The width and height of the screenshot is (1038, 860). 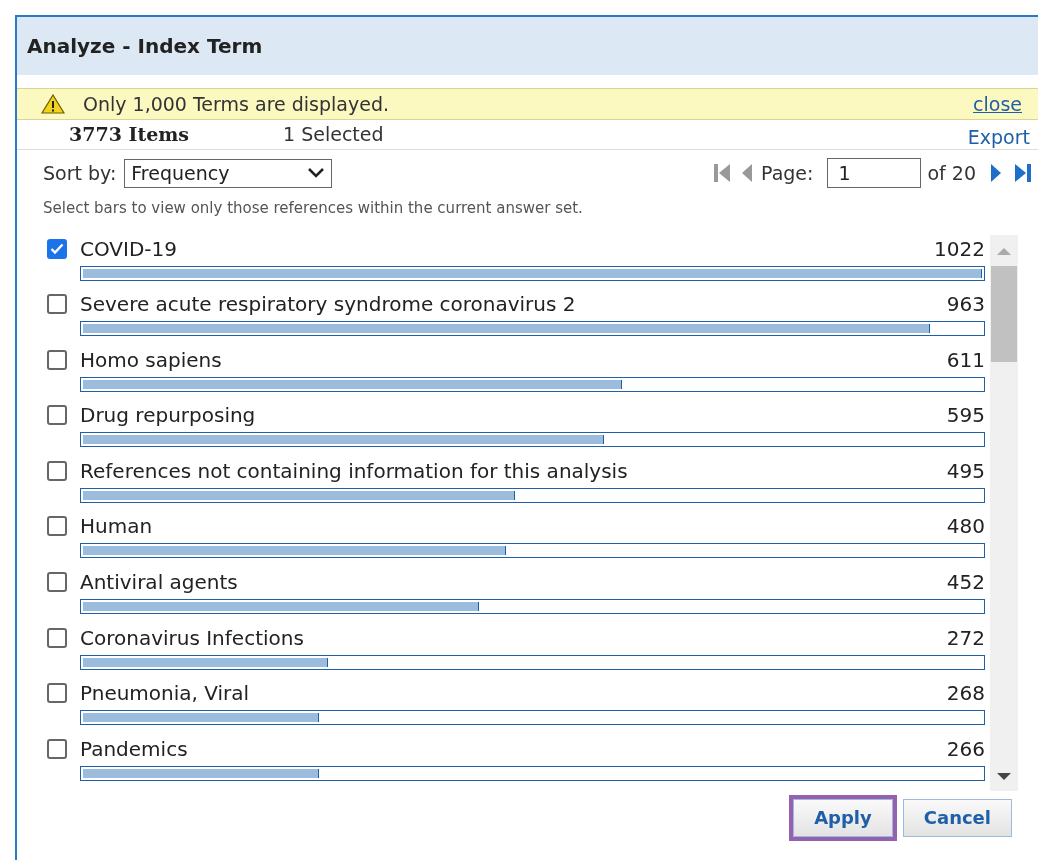 What do you see at coordinates (787, 173) in the screenshot?
I see `page-label: Page:` at bounding box center [787, 173].